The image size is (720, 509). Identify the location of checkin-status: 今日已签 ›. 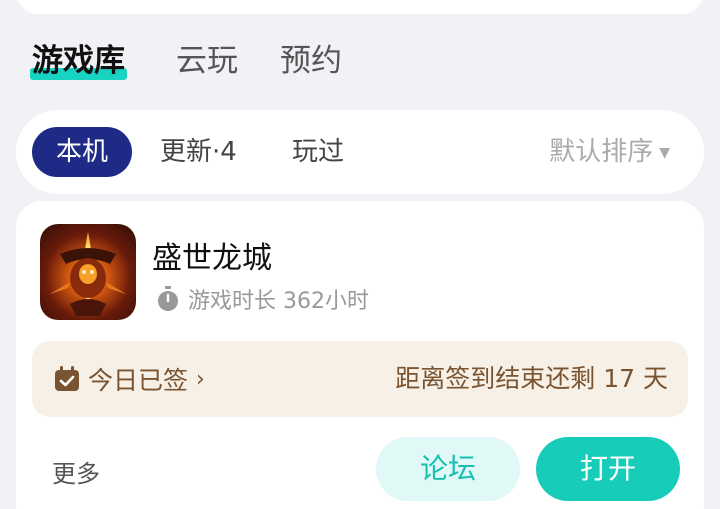
(129, 379).